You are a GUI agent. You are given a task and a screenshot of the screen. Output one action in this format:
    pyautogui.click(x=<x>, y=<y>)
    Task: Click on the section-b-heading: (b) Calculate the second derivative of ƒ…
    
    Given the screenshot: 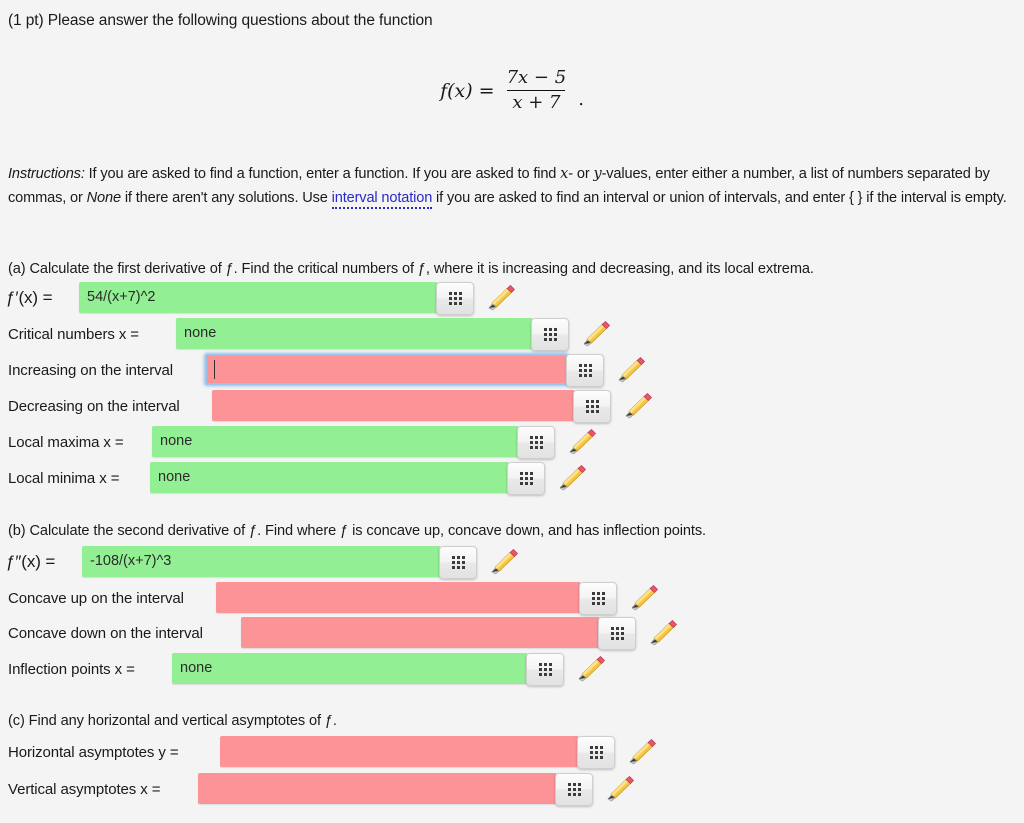 What is the action you would take?
    pyautogui.click(x=357, y=531)
    